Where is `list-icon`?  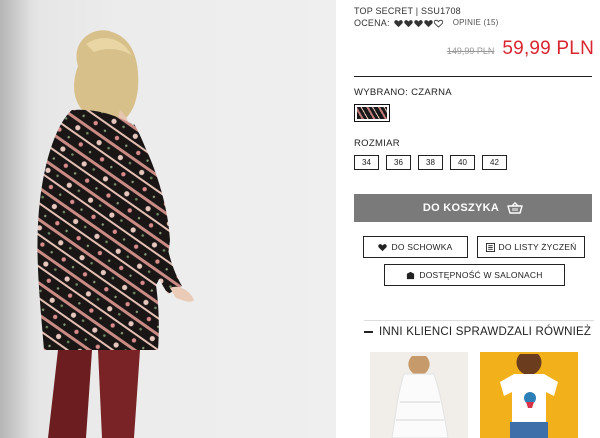
list-icon is located at coordinates (490, 247).